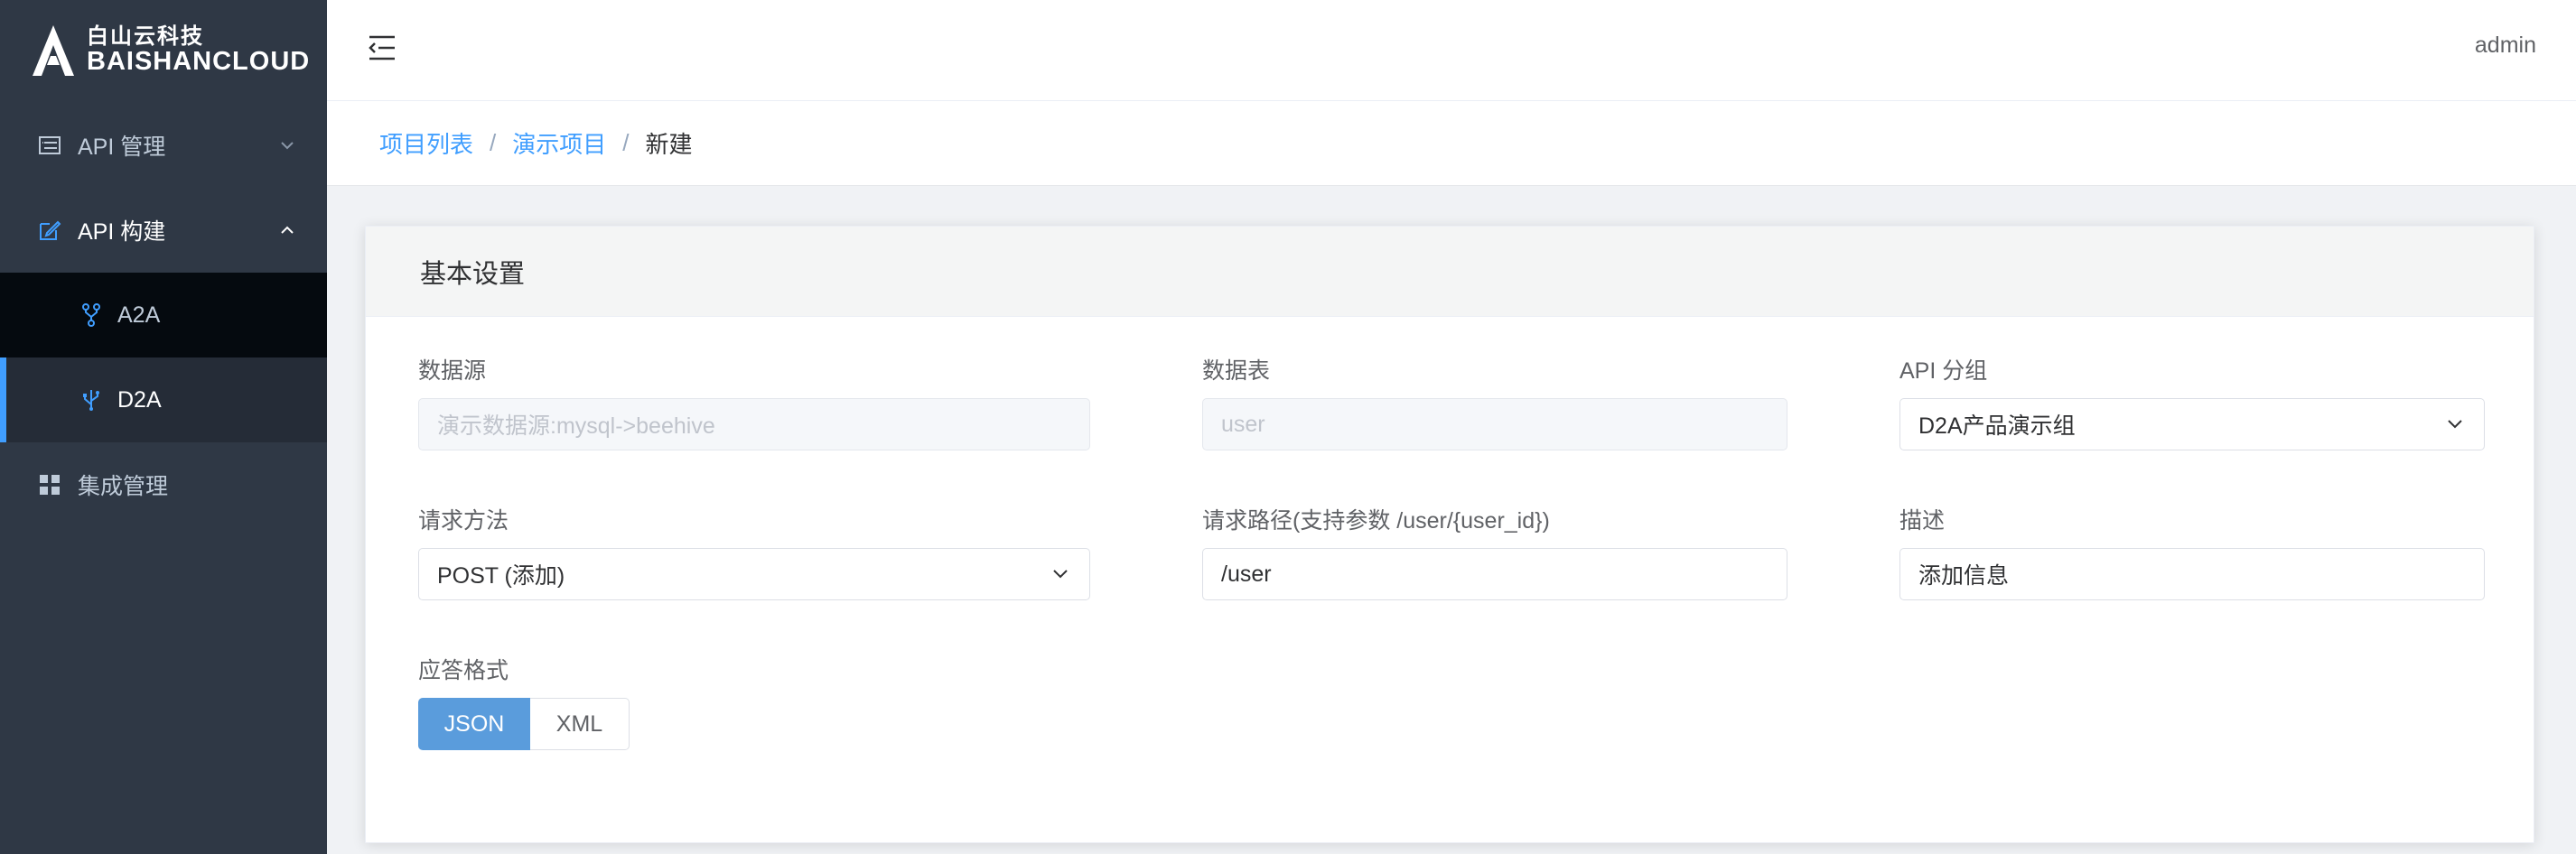 The image size is (2576, 854). What do you see at coordinates (139, 315) in the screenshot?
I see `sidebar-subitem-label: A2A` at bounding box center [139, 315].